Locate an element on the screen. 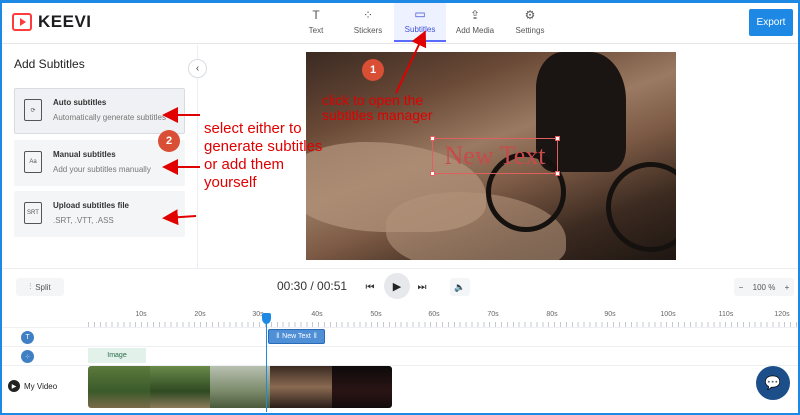 This screenshot has width=800, height=415. zoom-in-button: + is located at coordinates (787, 287).